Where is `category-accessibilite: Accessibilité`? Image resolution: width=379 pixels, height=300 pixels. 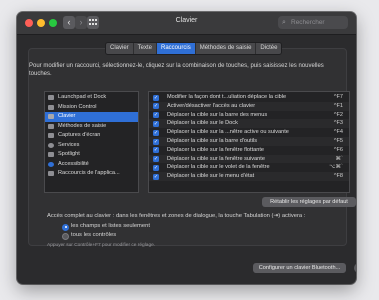
category-accessibilite: Accessibilité is located at coordinates (91, 165).